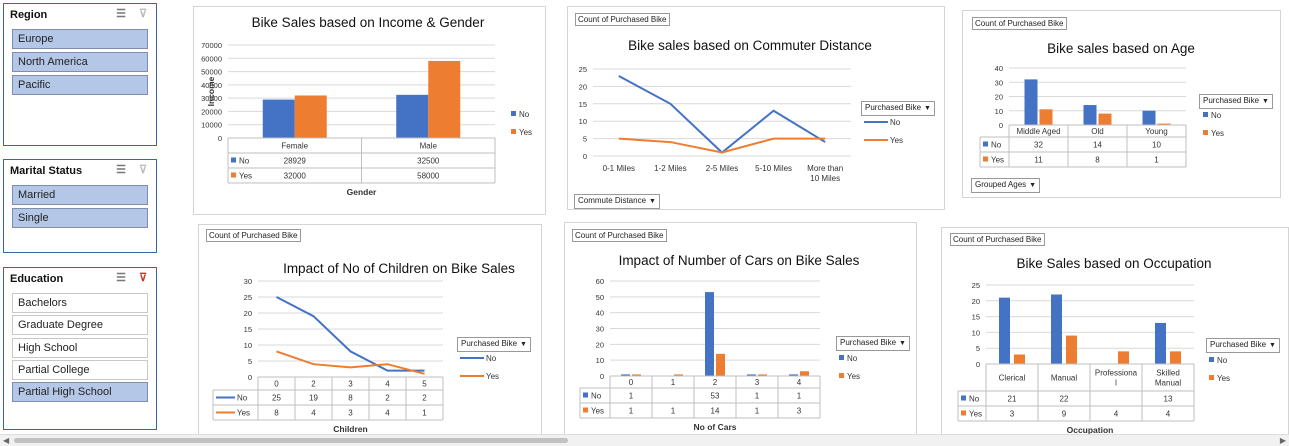  What do you see at coordinates (294, 146) in the screenshot?
I see `table-category-label: Female` at bounding box center [294, 146].